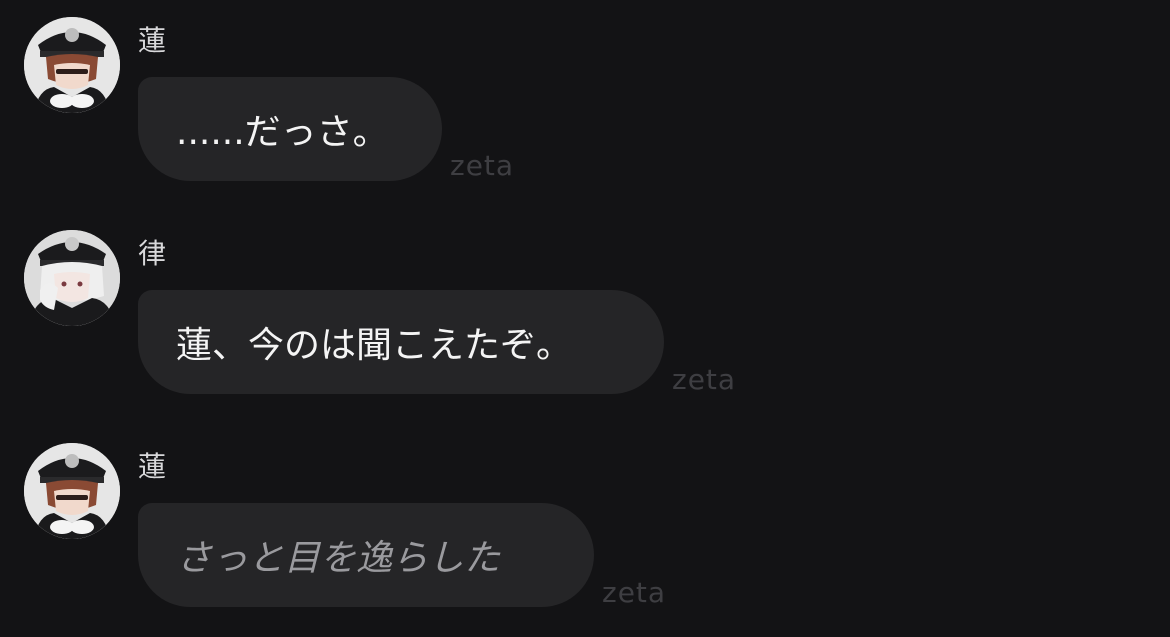  I want to click on message-bubble: 蓮、今のは聞こえたぞ。, so click(401, 342).